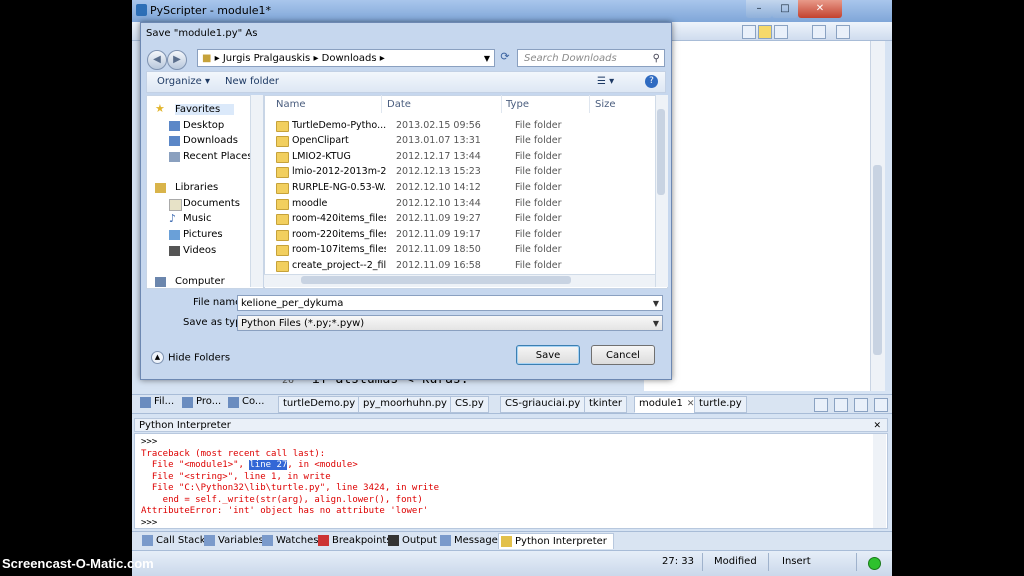 The width and height of the screenshot is (1024, 576). What do you see at coordinates (196, 187) in the screenshot?
I see `nav-libraries: Libraries` at bounding box center [196, 187].